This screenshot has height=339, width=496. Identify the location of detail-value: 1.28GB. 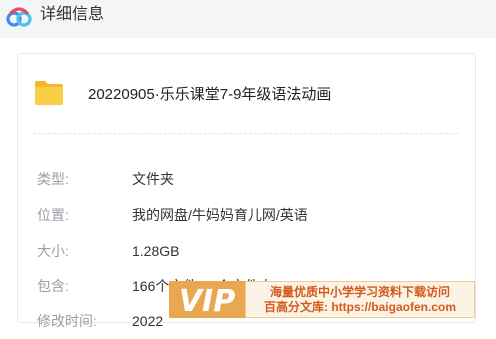
(156, 251).